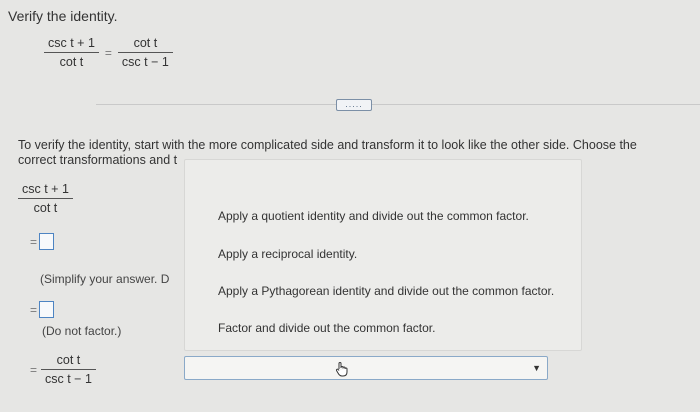 The width and height of the screenshot is (700, 412). What do you see at coordinates (45, 197) in the screenshot?
I see `work-start-fraction: csc t + 1 cot t` at bounding box center [45, 197].